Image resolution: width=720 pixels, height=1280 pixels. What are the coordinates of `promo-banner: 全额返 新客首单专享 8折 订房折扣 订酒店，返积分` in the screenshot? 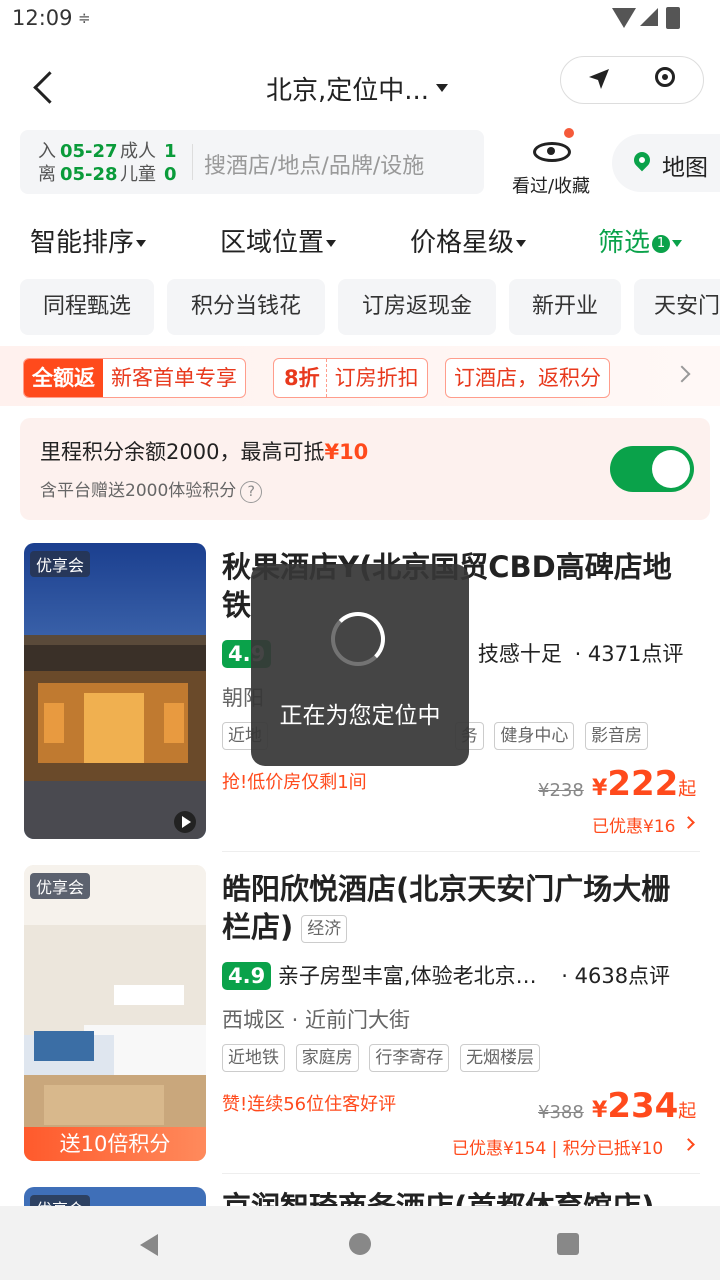 It's located at (360, 376).